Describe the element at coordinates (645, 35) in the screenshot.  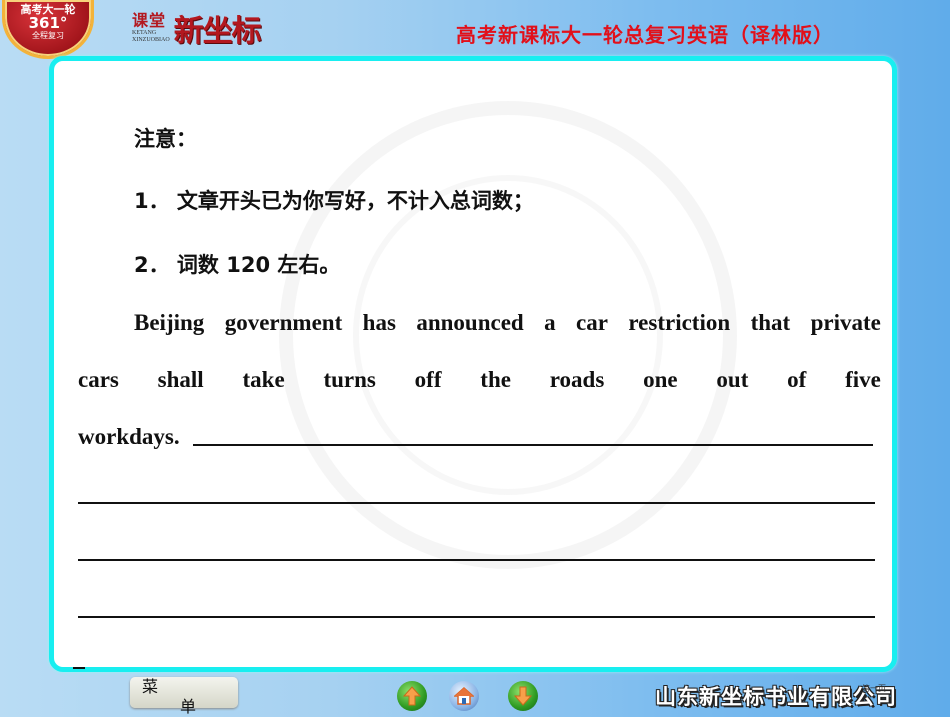
I see `page-title: 高考新课标大一轮总复习英语（译林版）` at that location.